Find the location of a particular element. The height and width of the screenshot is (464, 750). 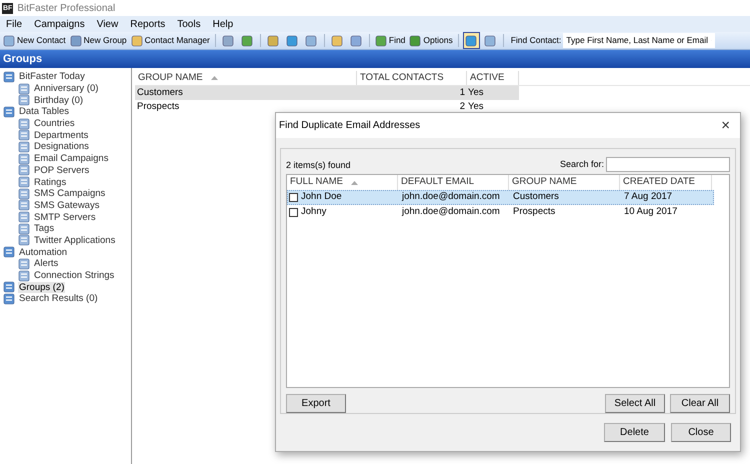

tree-item: Departments is located at coordinates (61, 135).